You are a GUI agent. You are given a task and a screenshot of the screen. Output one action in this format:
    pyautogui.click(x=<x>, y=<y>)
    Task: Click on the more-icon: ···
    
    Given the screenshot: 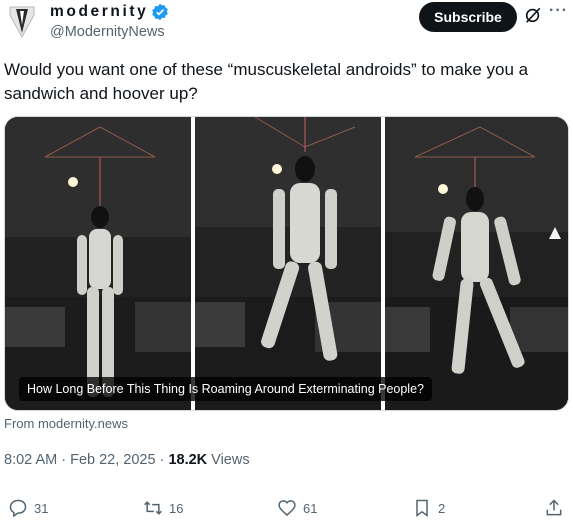 What is the action you would take?
    pyautogui.click(x=559, y=13)
    